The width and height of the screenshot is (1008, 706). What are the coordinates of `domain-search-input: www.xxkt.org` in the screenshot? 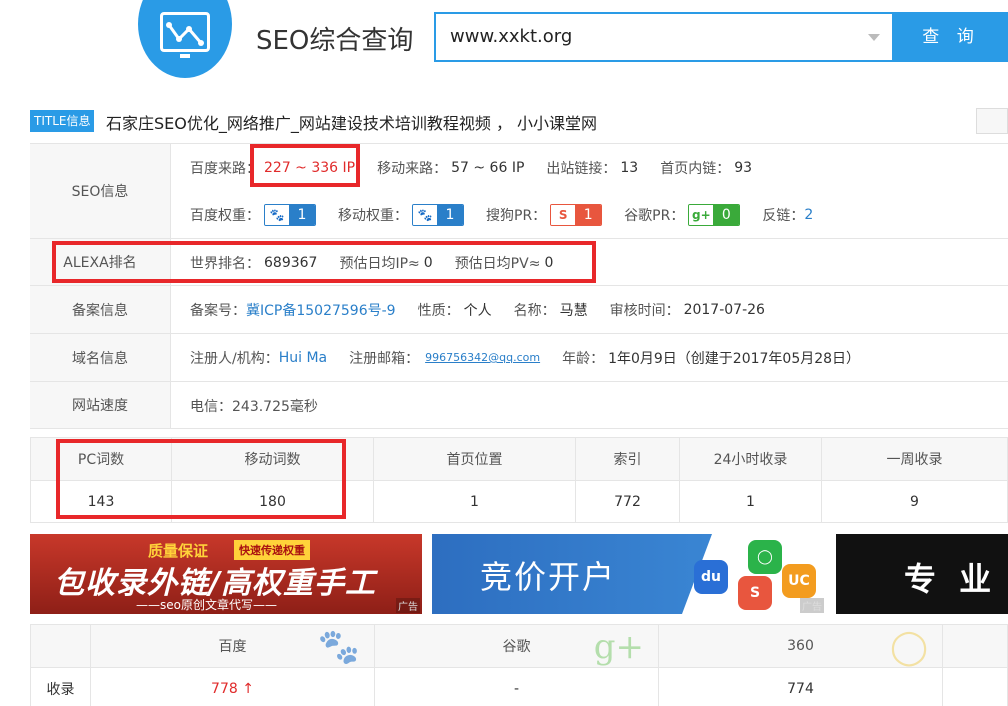 It's located at (664, 37).